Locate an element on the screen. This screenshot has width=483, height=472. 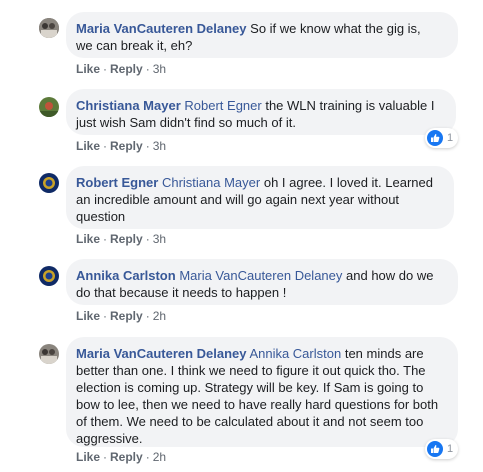
comment-mention: Maria VanCauteren Delaney is located at coordinates (260, 275).